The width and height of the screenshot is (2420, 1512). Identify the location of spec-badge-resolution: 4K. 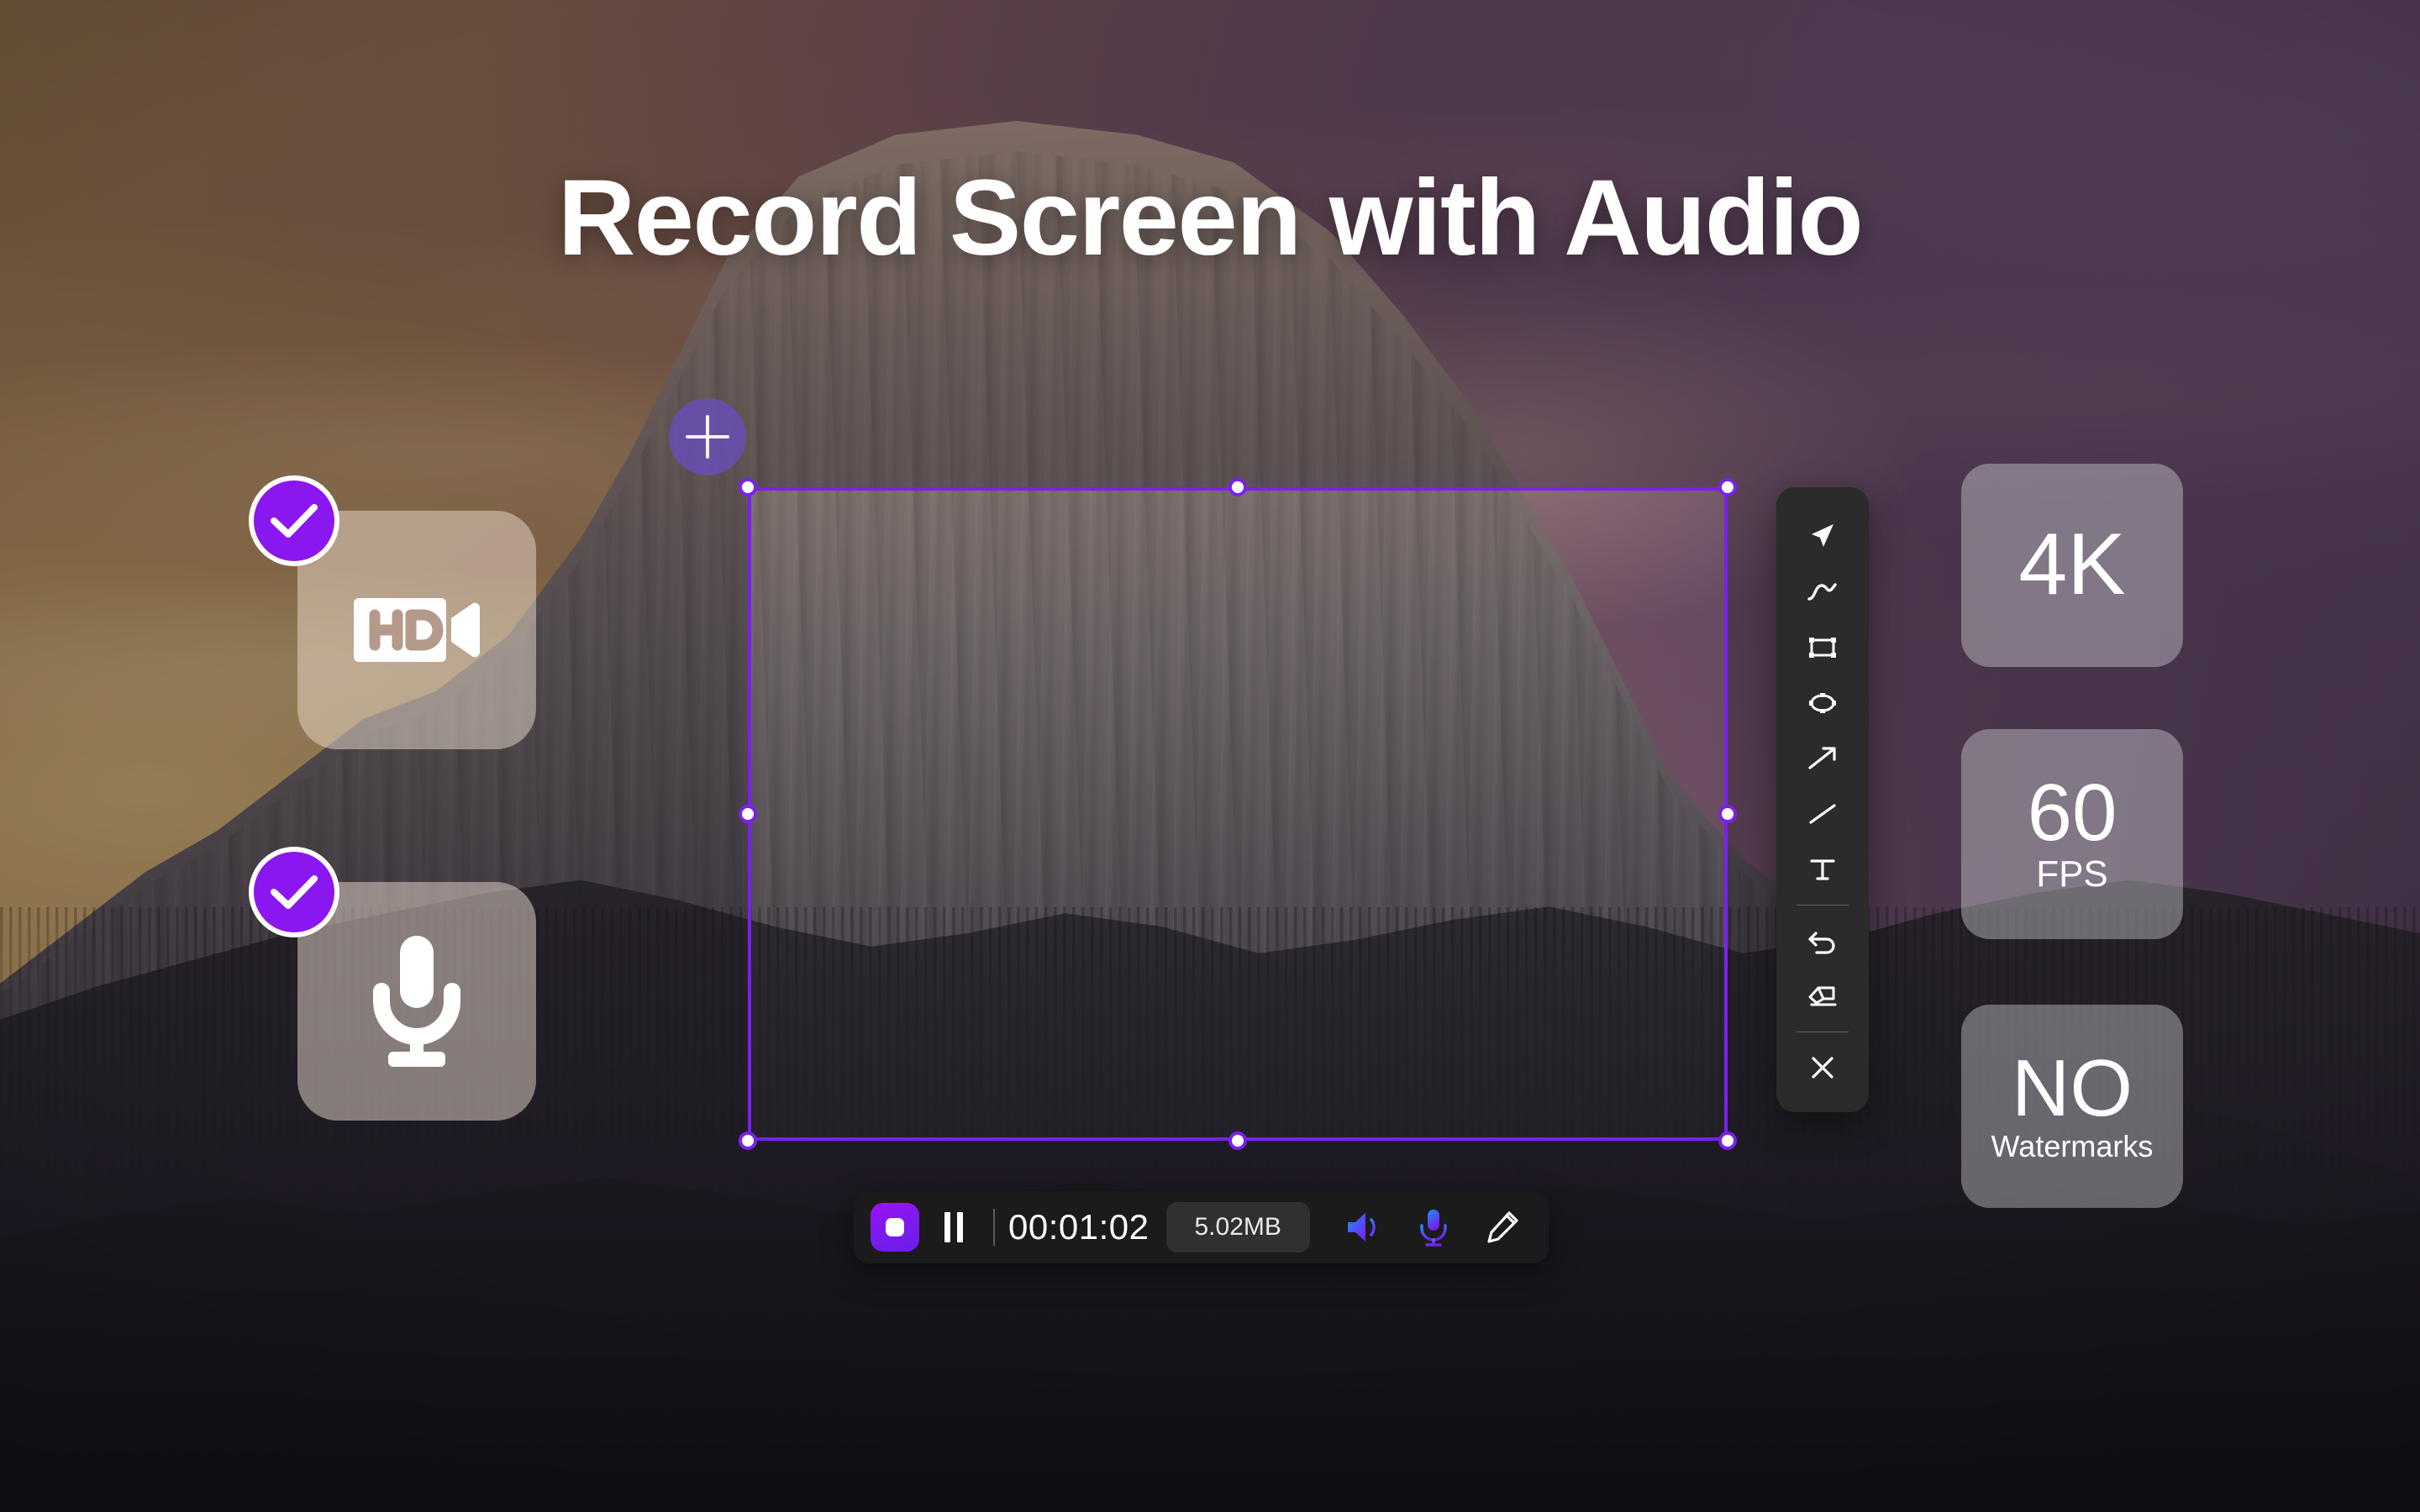
(2072, 565).